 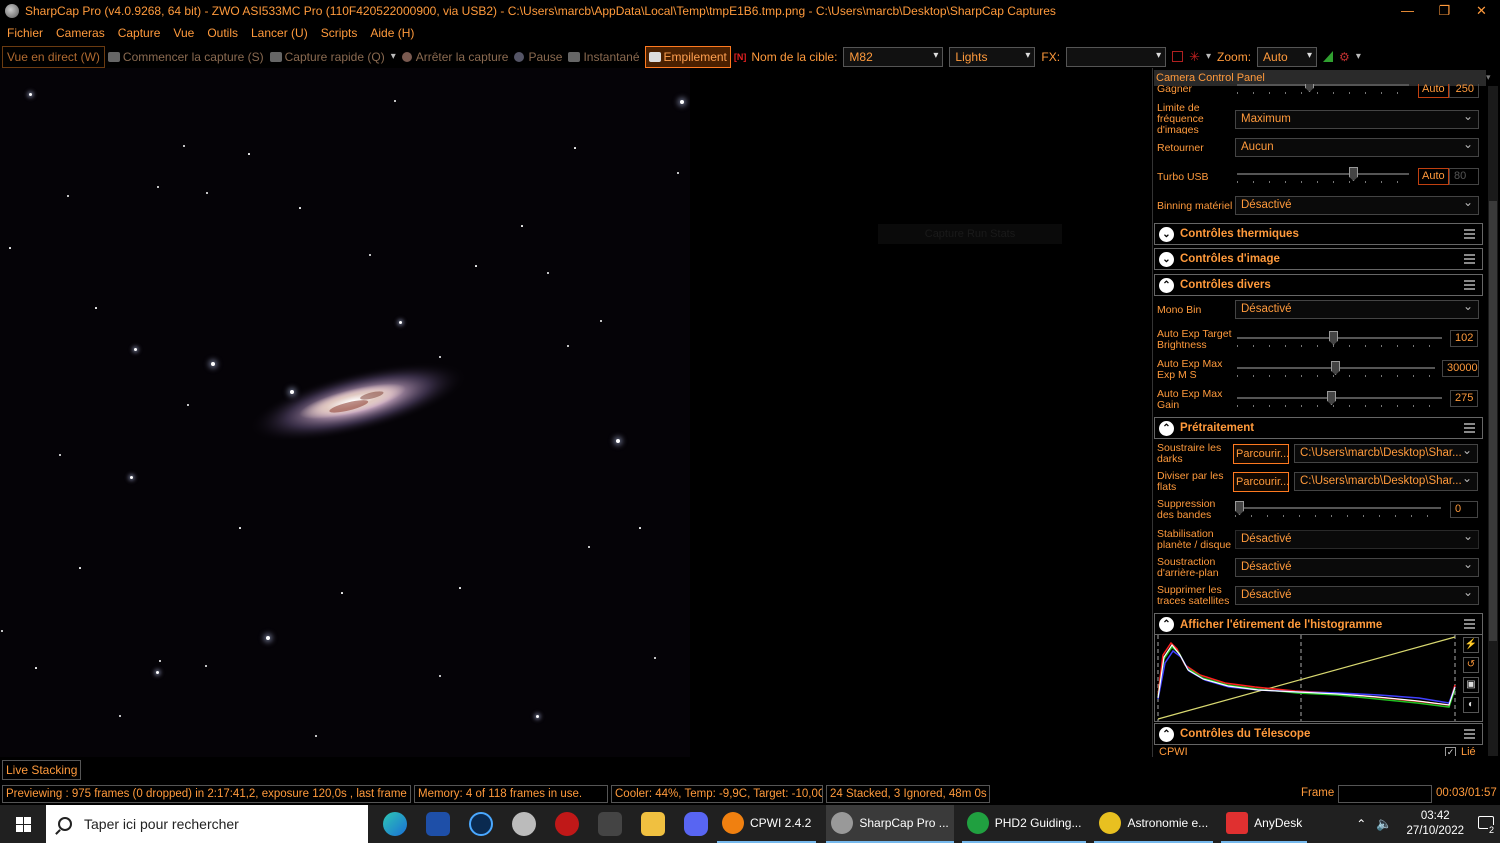 I want to click on turbo-usb-slider, so click(x=1323, y=176).